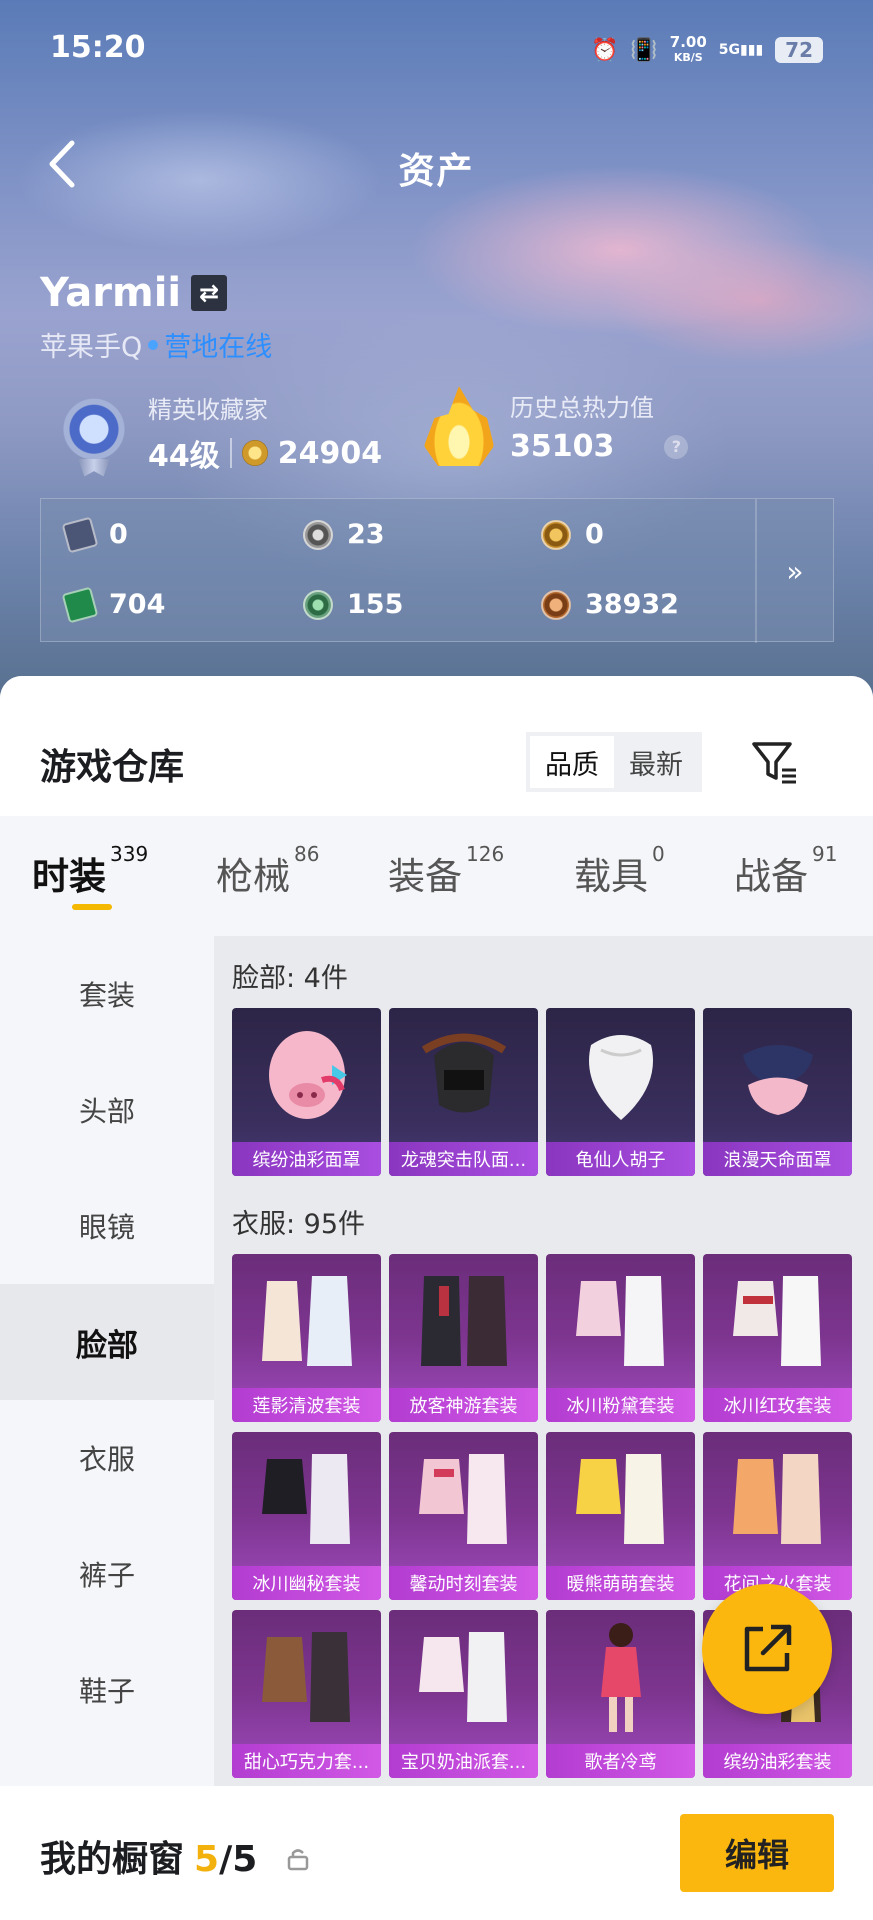 The image size is (873, 1920). I want to click on switch-account-icon: ⇄, so click(209, 293).